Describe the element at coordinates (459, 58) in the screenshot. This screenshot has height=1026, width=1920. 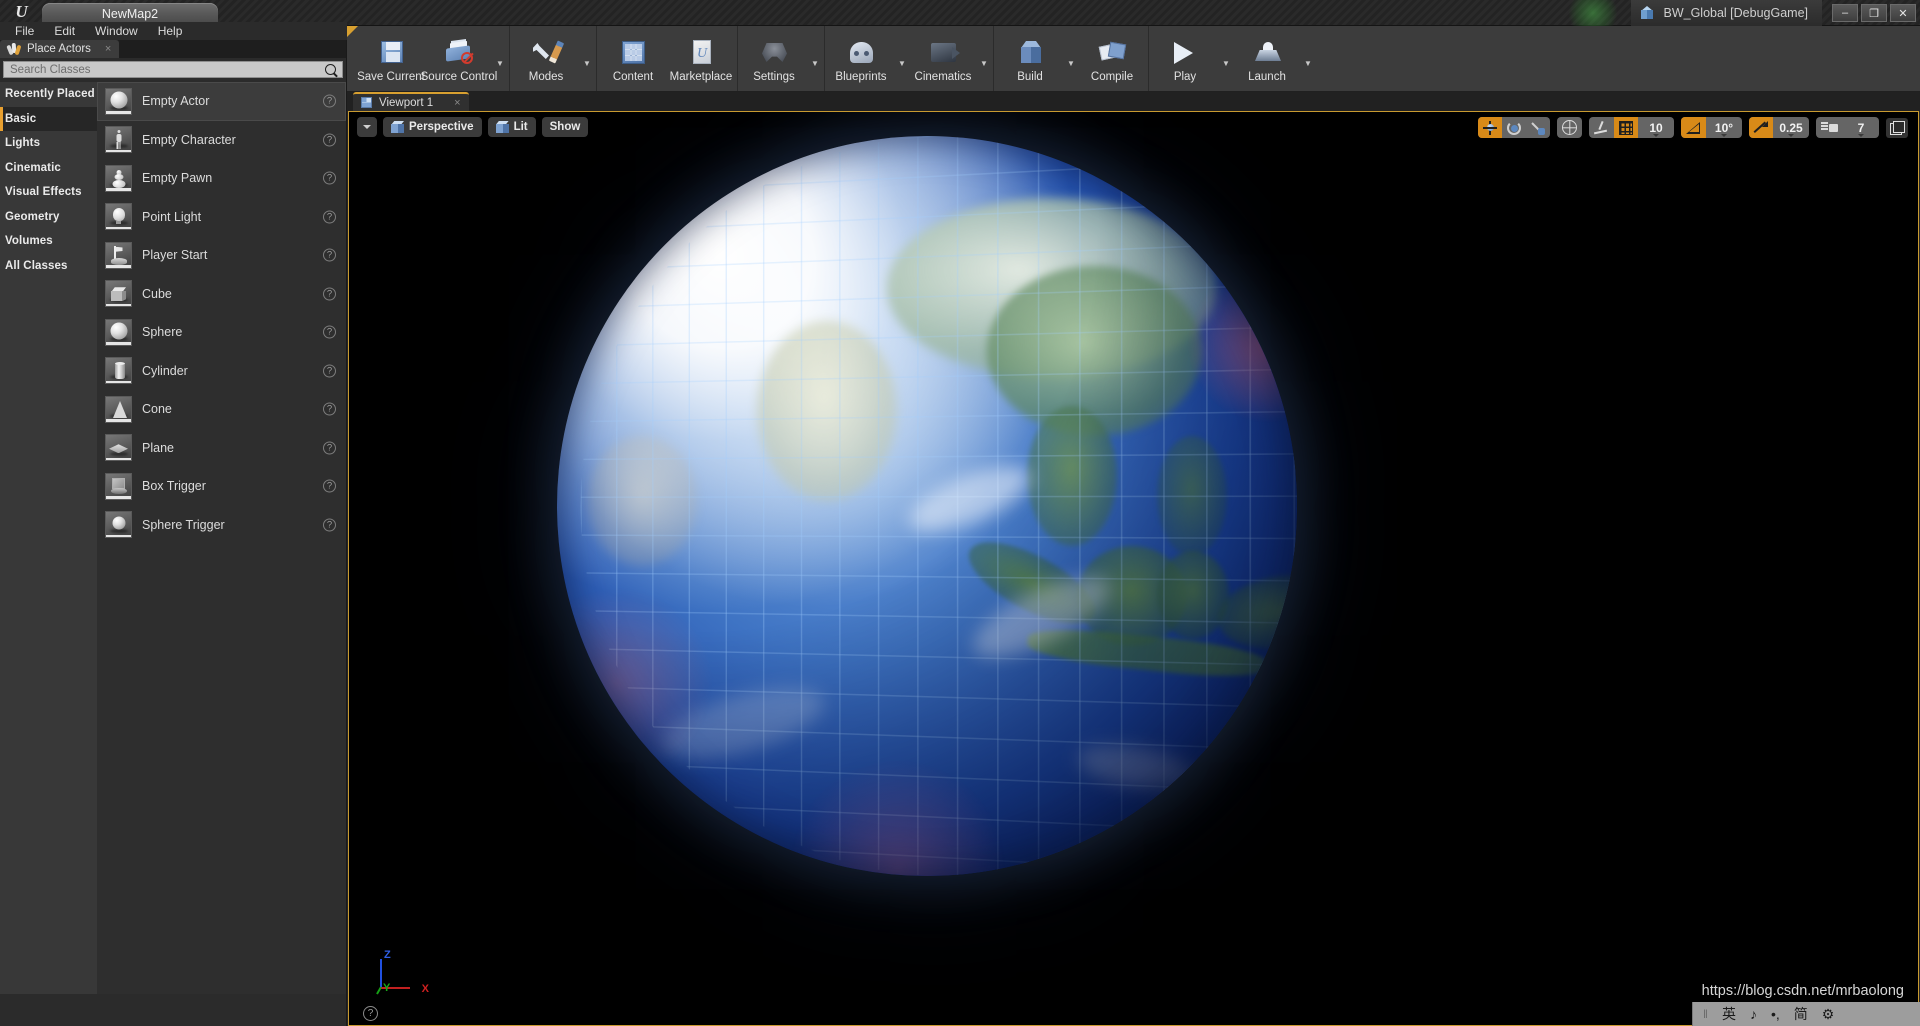
I see `source-control-button: Source Control` at that location.